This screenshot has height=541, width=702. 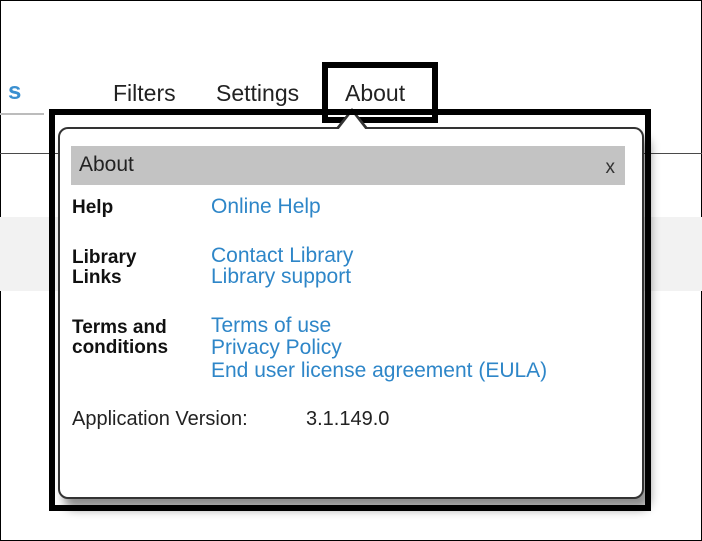 I want to click on eula-link: End user license agreement (EULA), so click(x=379, y=371).